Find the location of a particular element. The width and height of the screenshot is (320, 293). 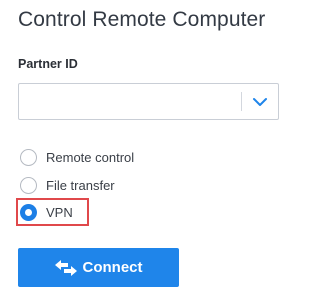

connect-button: Connect is located at coordinates (98, 267).